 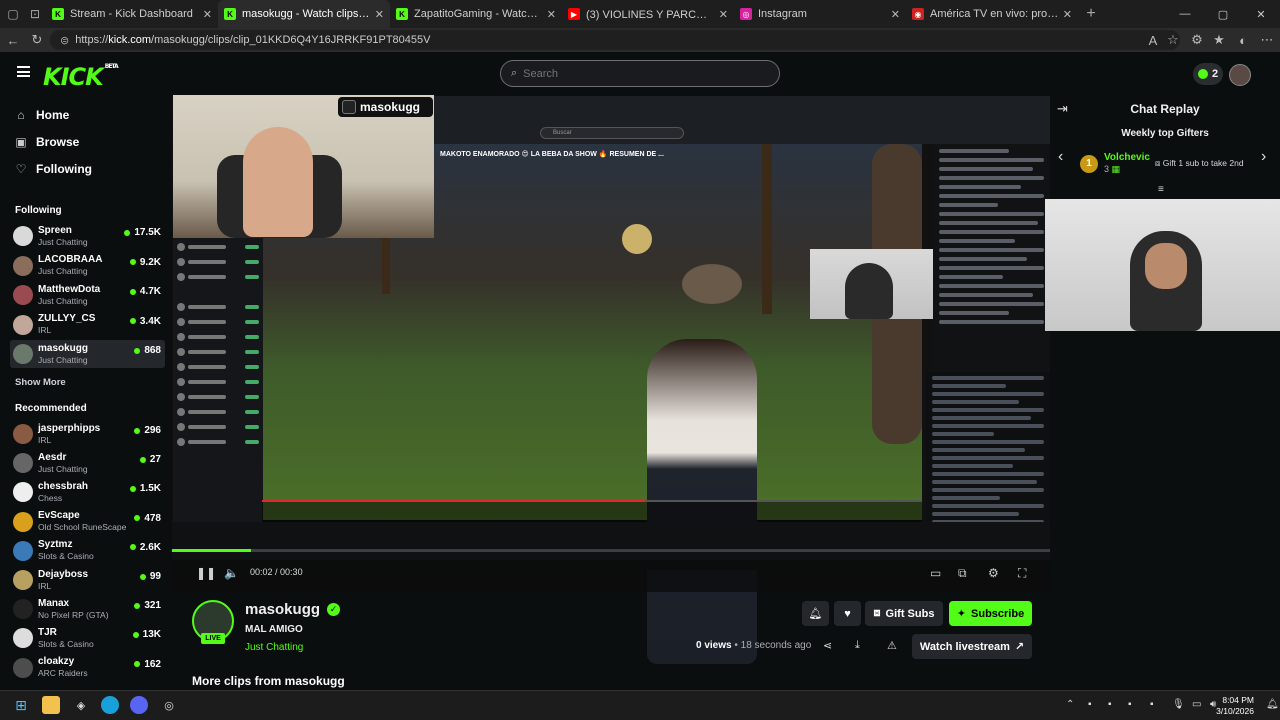 I want to click on browser-tab-active: K masokugg - Watch clips on Kick ✕, so click(x=304, y=14).